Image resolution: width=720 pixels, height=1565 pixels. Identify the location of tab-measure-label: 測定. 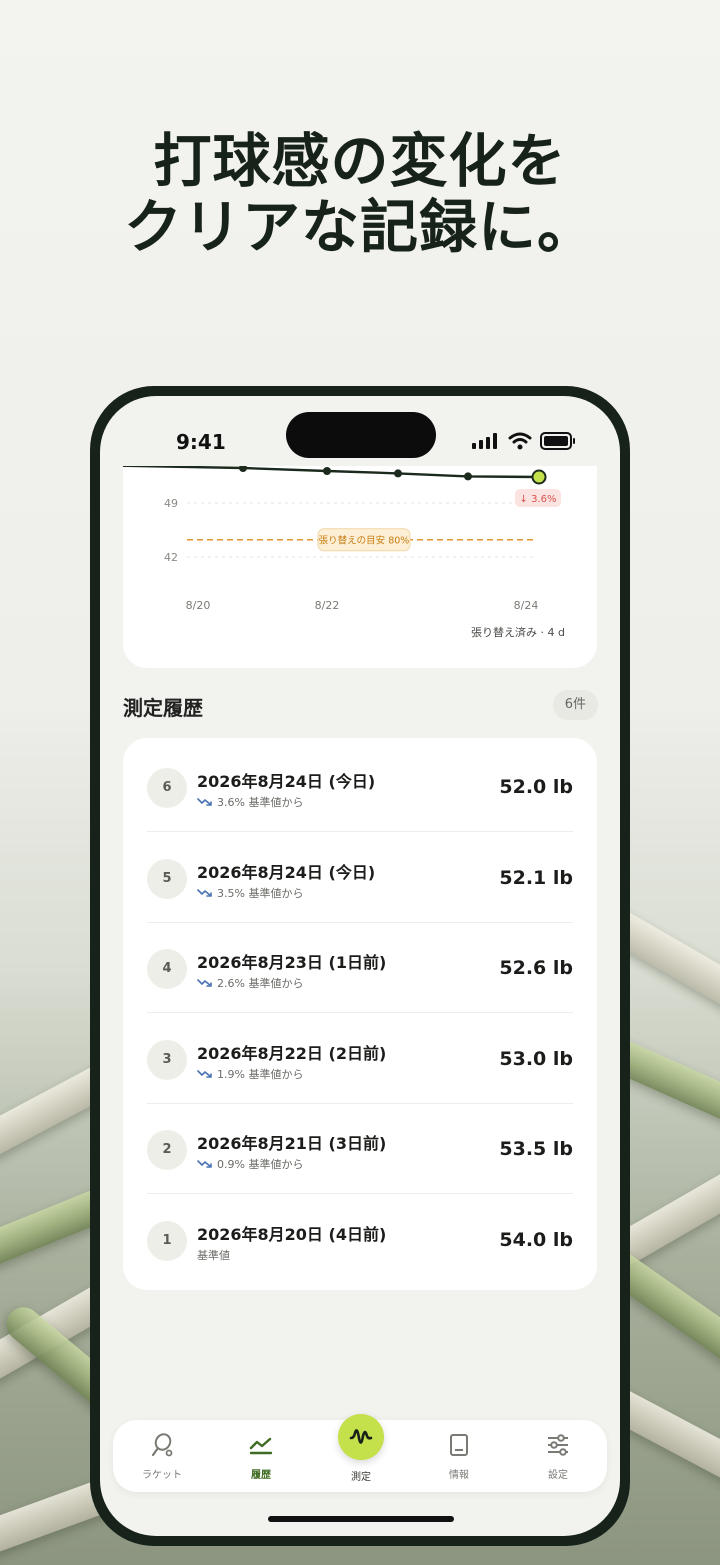
(361, 1477).